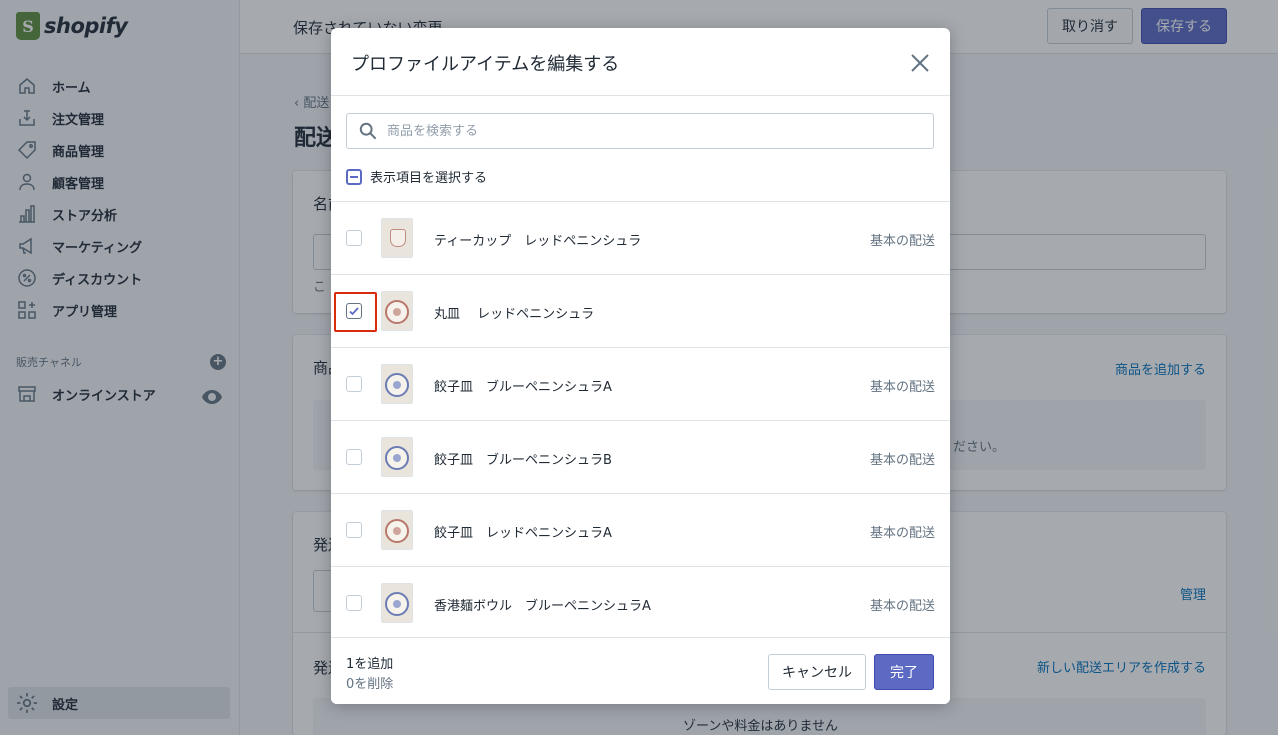 The height and width of the screenshot is (735, 1278). I want to click on cancel-button: キャンセル, so click(817, 672).